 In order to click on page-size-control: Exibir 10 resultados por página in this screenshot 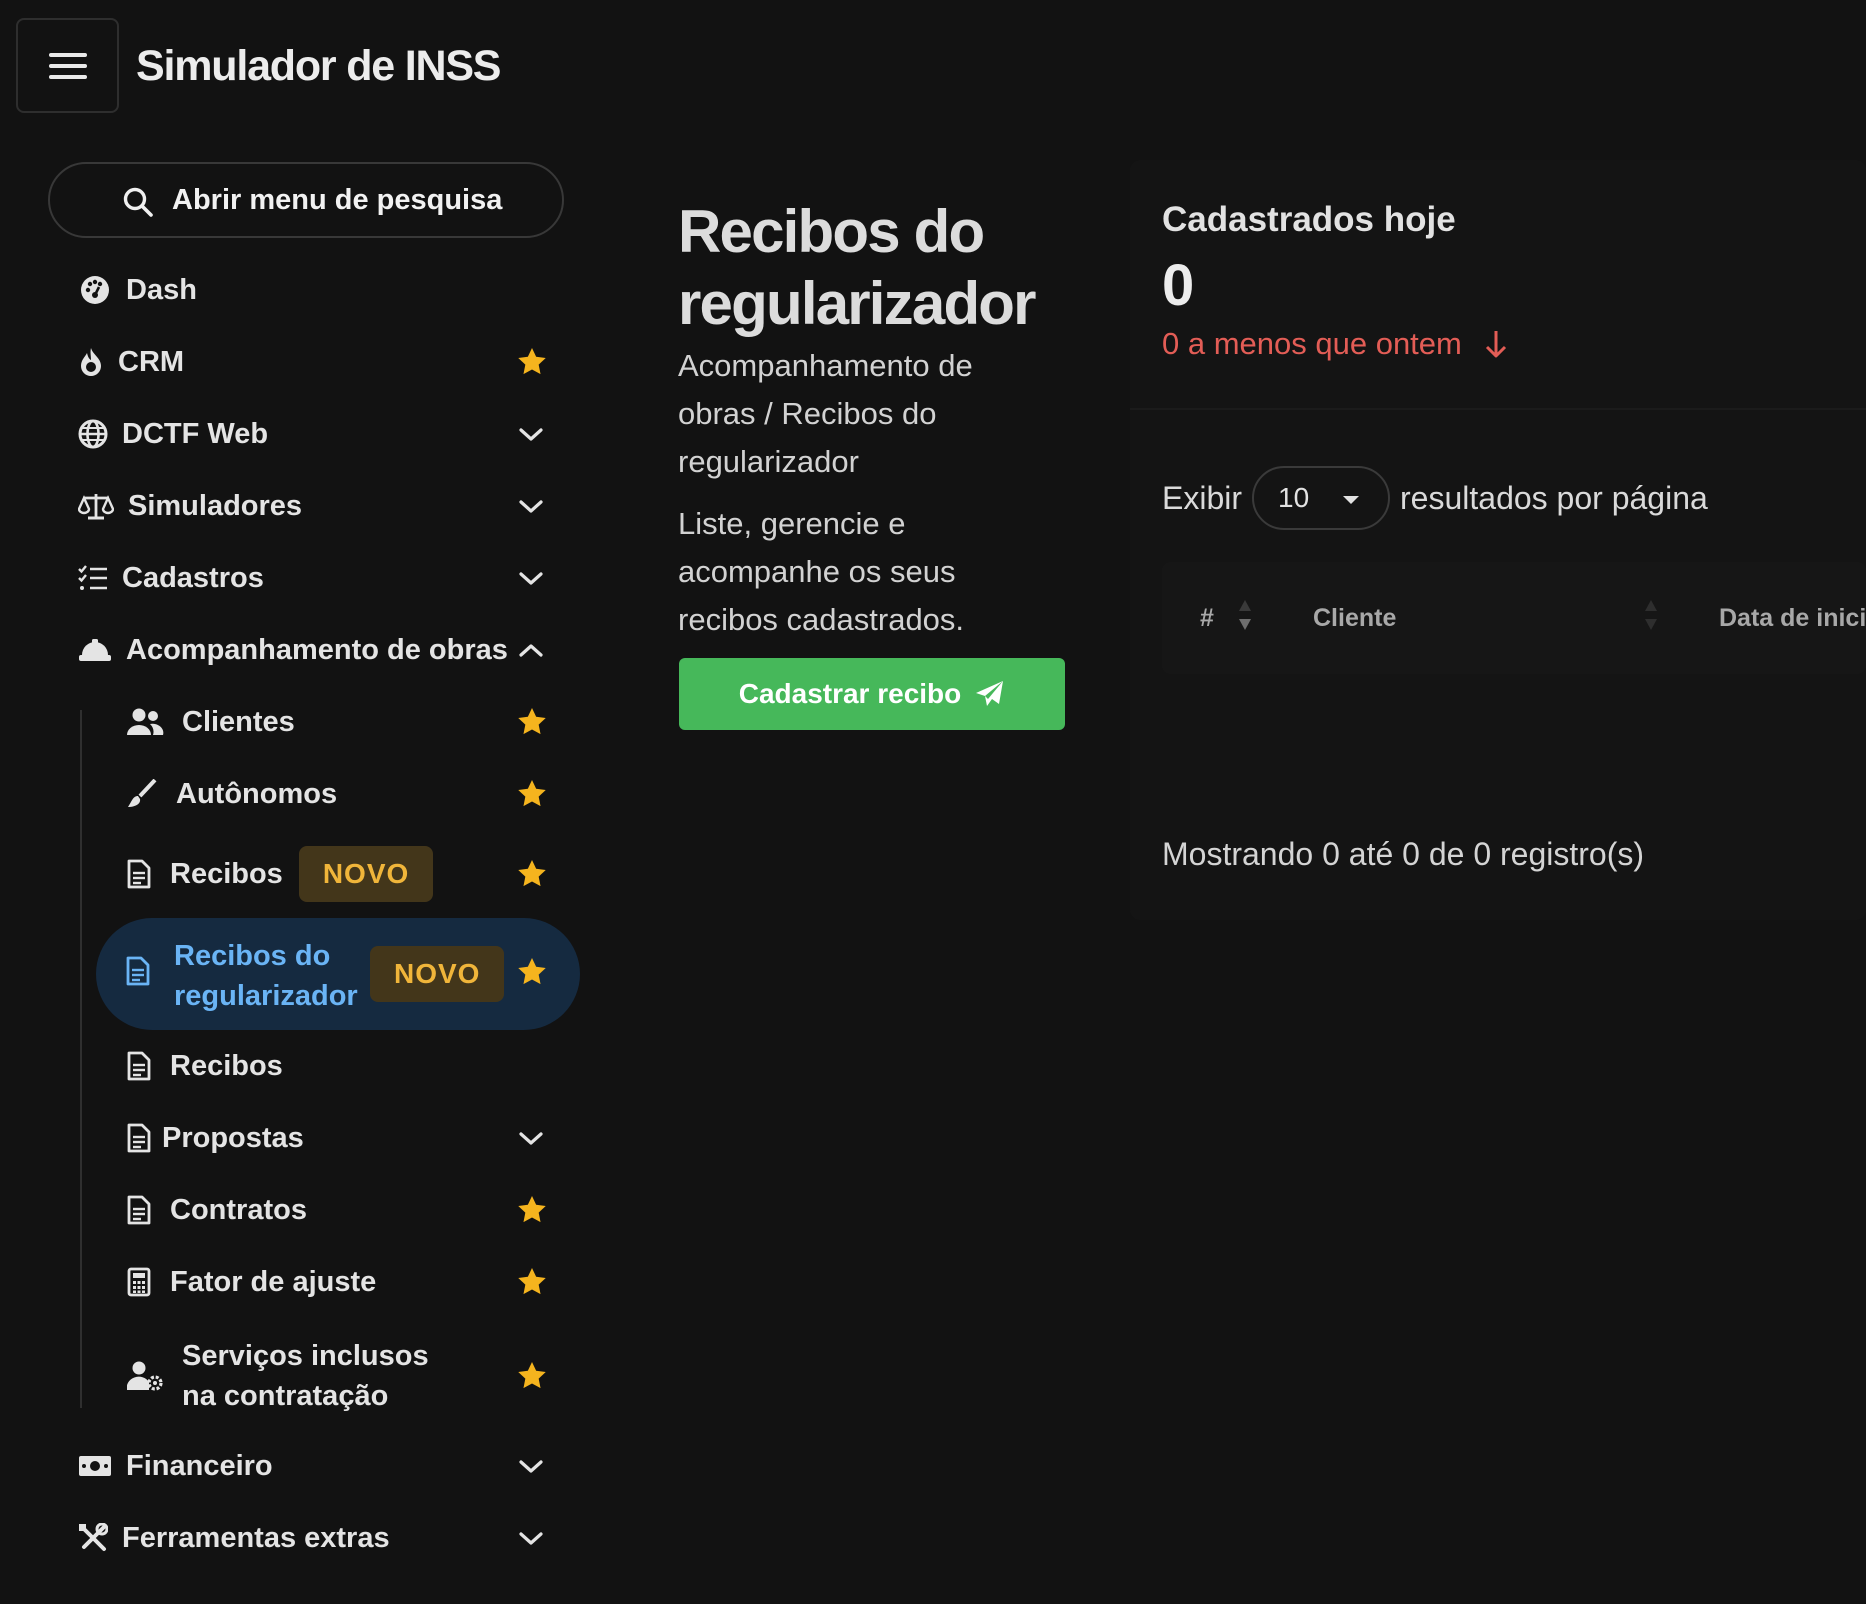, I will do `click(1435, 498)`.